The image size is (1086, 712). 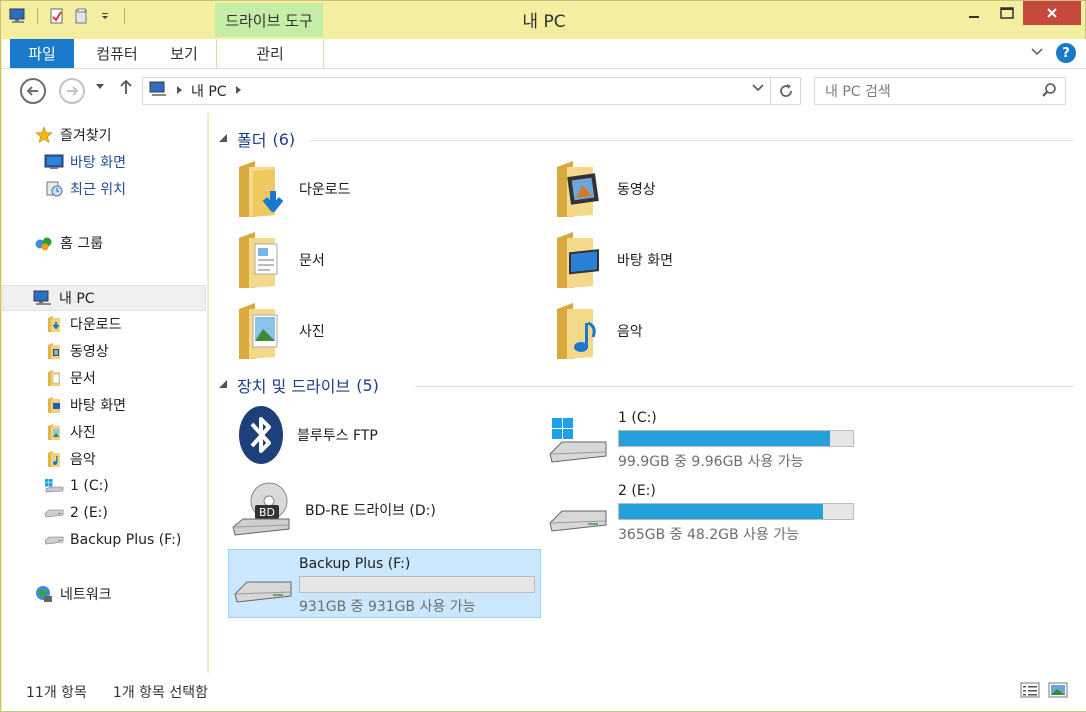 What do you see at coordinates (57, 16) in the screenshot?
I see `properties-icon` at bounding box center [57, 16].